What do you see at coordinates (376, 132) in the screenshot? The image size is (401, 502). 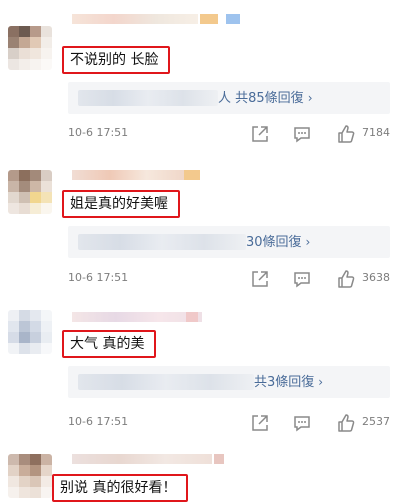 I see `like-count: 7184` at bounding box center [376, 132].